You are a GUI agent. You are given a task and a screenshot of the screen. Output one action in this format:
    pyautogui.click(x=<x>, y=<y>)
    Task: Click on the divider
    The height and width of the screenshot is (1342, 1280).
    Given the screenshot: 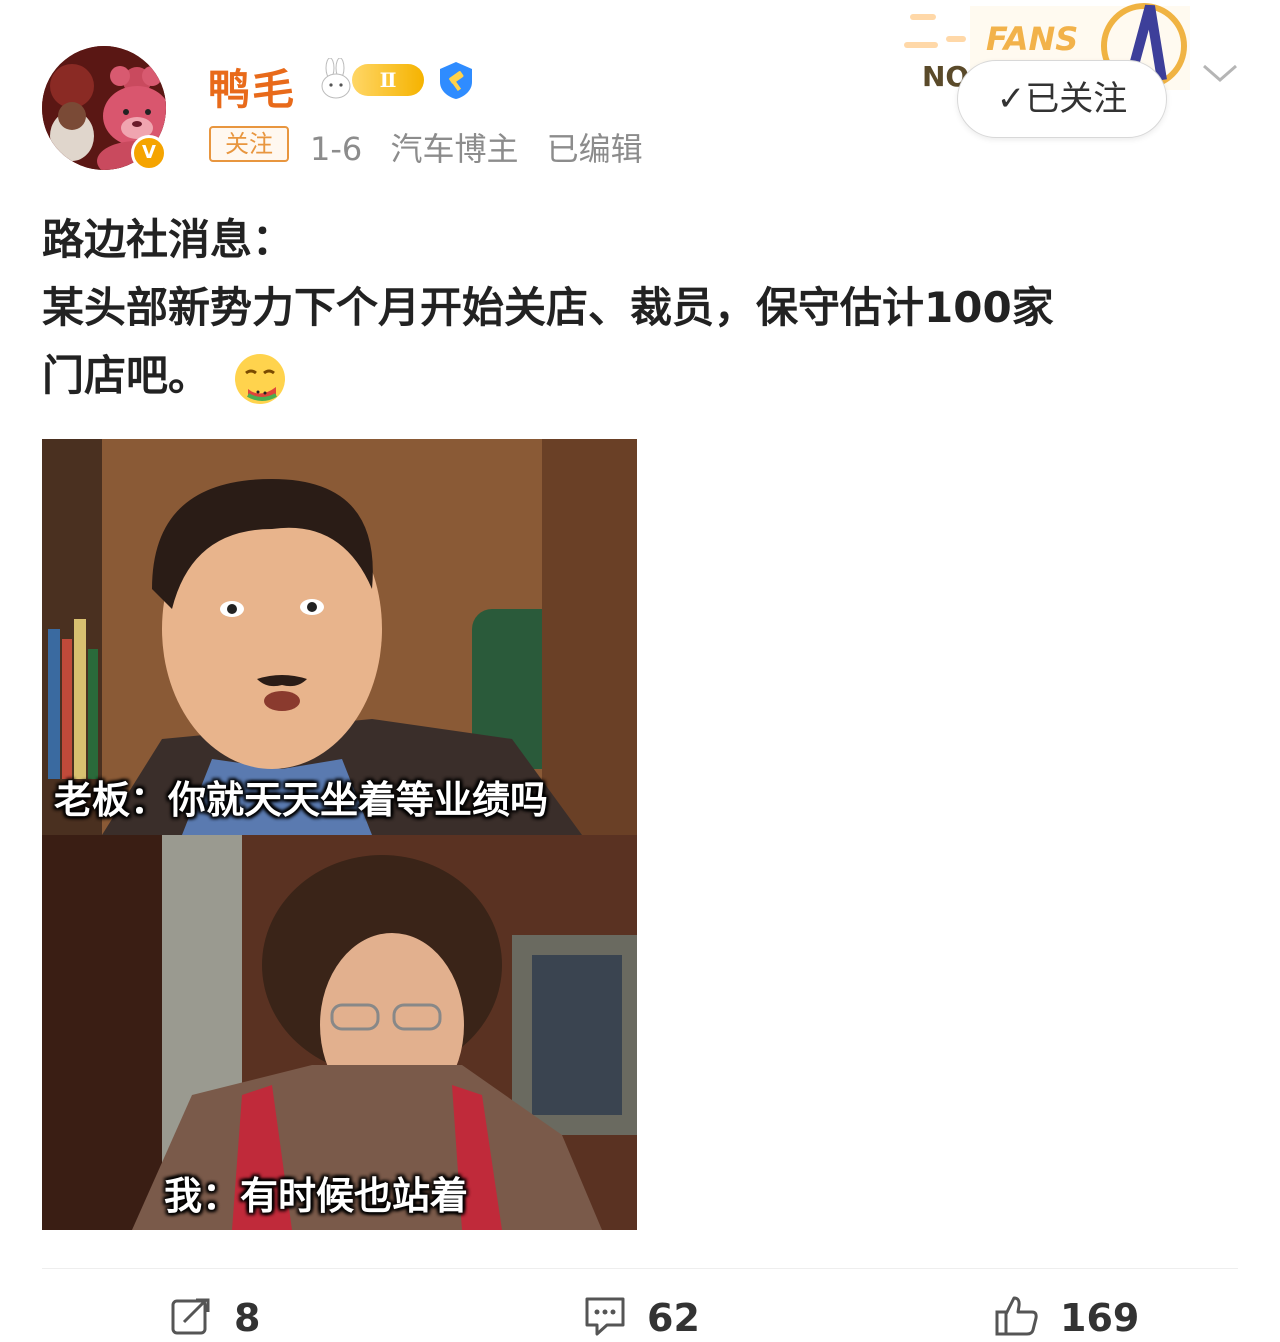 What is the action you would take?
    pyautogui.click(x=640, y=1268)
    